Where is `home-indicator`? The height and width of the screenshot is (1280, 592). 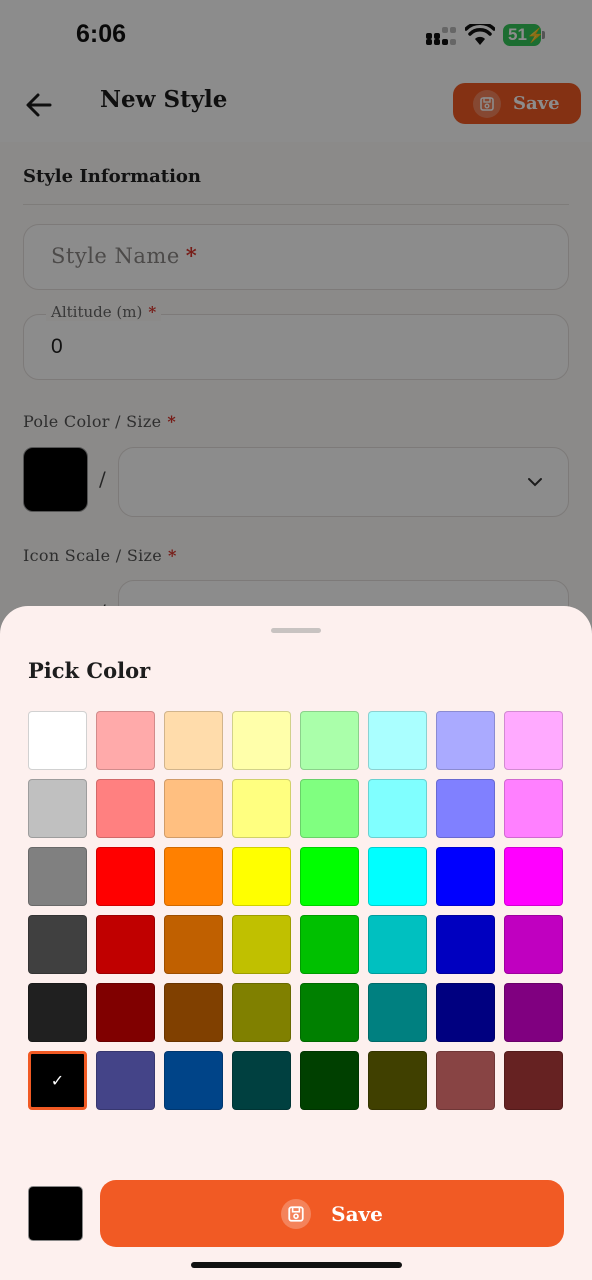 home-indicator is located at coordinates (296, 1265).